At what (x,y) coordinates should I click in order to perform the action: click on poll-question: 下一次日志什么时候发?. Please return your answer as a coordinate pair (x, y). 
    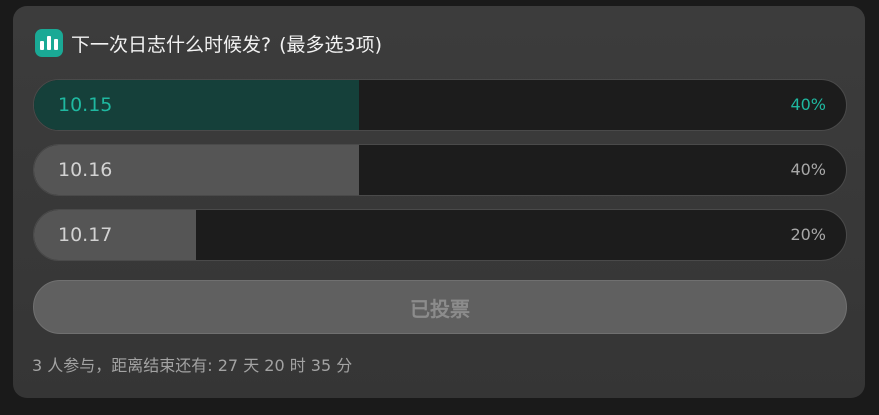
    Looking at the image, I should click on (171, 44).